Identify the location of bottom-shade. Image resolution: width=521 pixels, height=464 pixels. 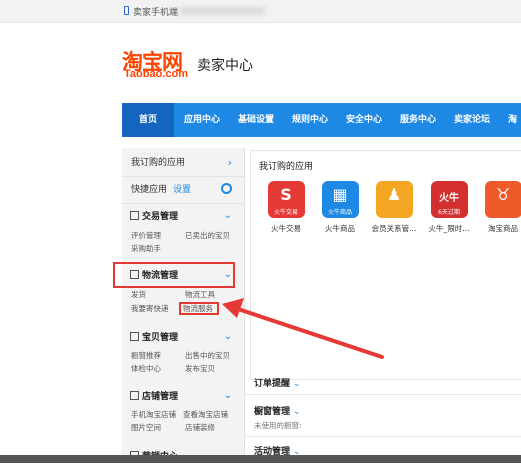
(260, 459).